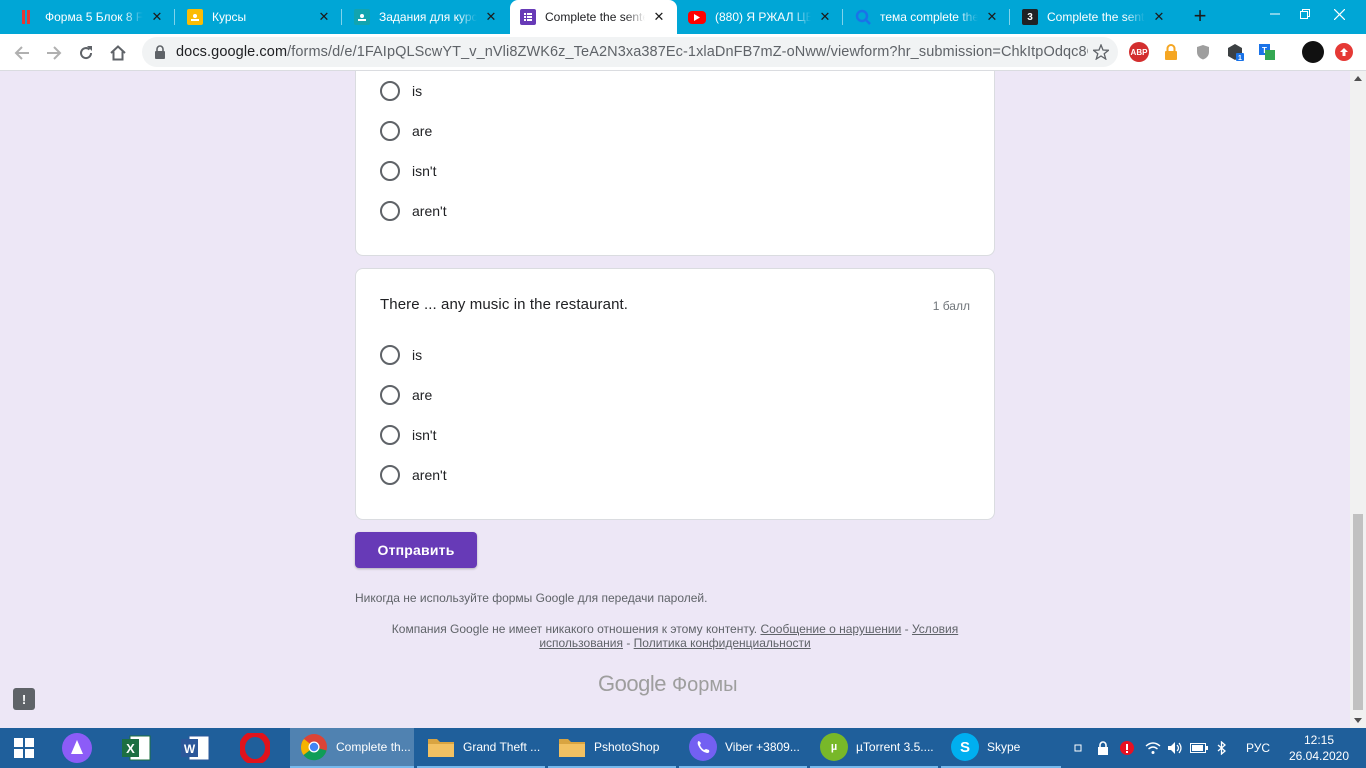  What do you see at coordinates (255, 748) in the screenshot?
I see `opera-icon` at bounding box center [255, 748].